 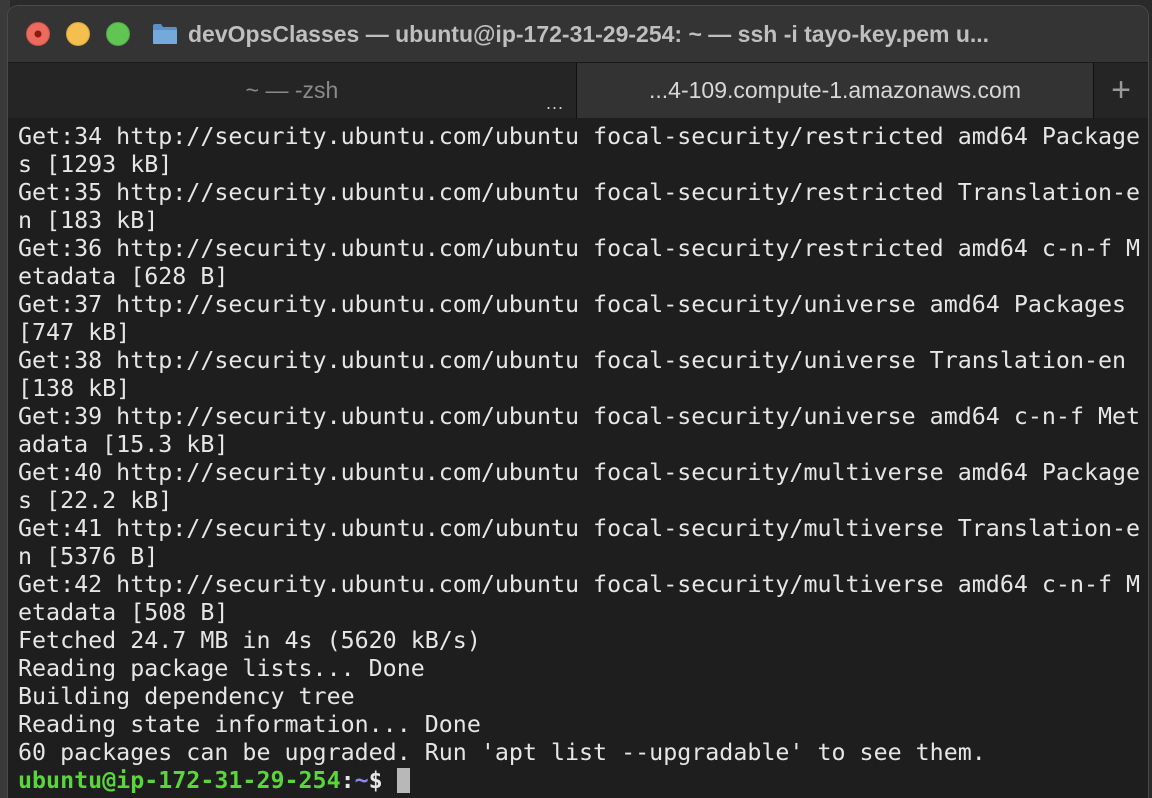 What do you see at coordinates (361, 780) in the screenshot?
I see `prompt-path: ~` at bounding box center [361, 780].